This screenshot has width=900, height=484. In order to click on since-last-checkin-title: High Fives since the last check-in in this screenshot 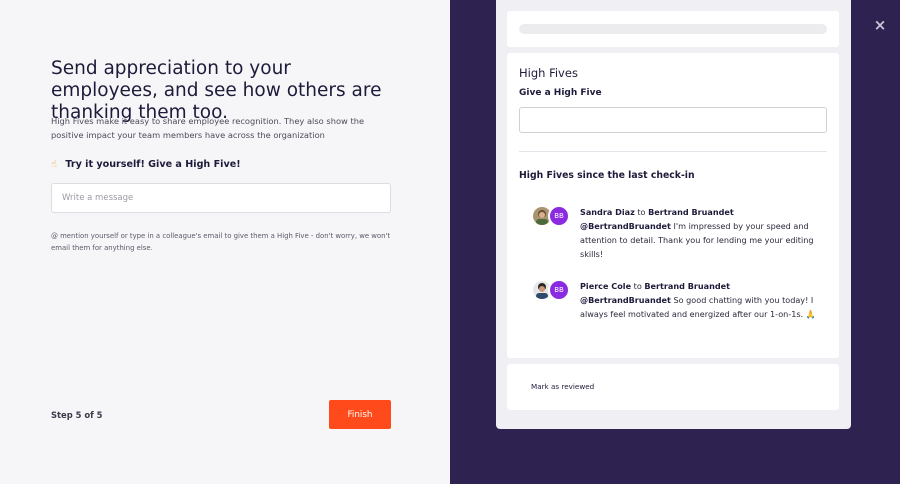, I will do `click(607, 175)`.